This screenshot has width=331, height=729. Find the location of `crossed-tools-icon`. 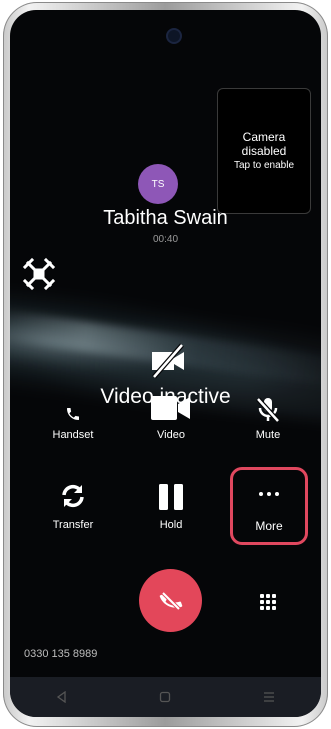

crossed-tools-icon is located at coordinates (39, 274).